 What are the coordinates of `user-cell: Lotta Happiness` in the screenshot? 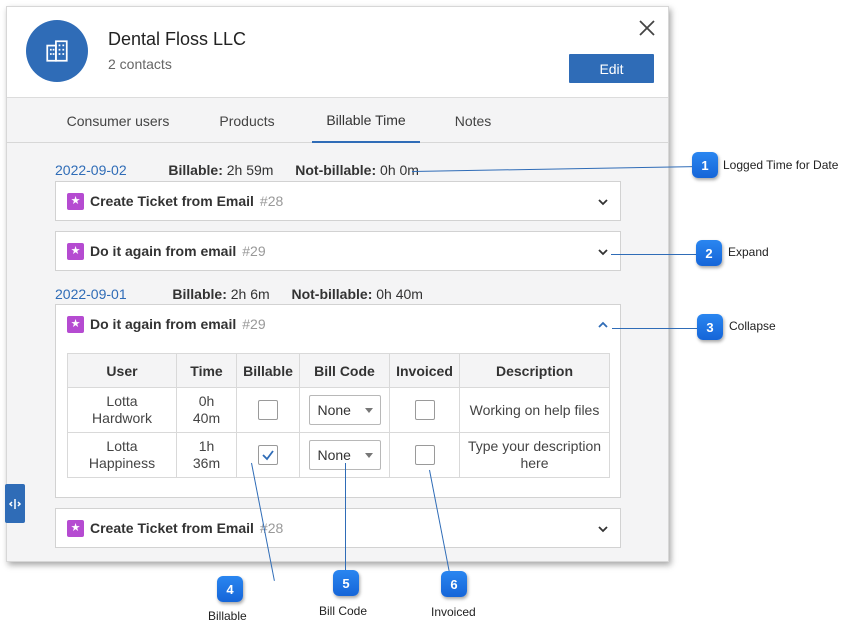 It's located at (122, 455).